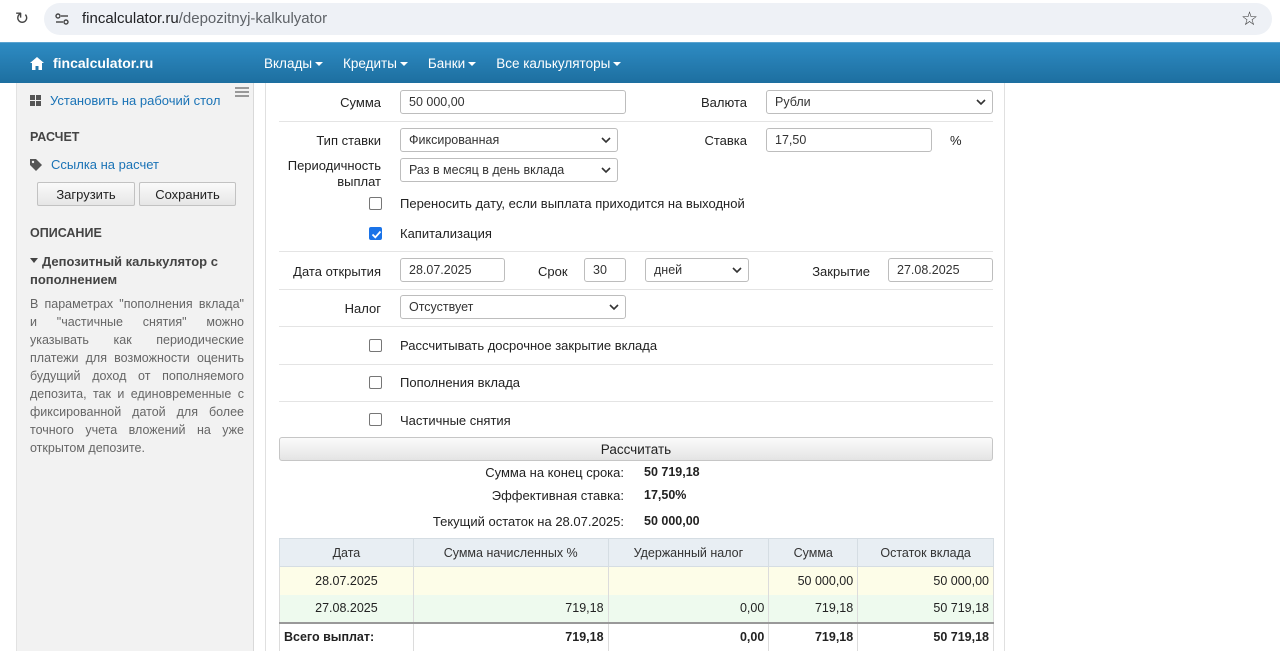 This screenshot has height=651, width=1280. Describe the element at coordinates (36, 164) in the screenshot. I see `tag-icon` at that location.